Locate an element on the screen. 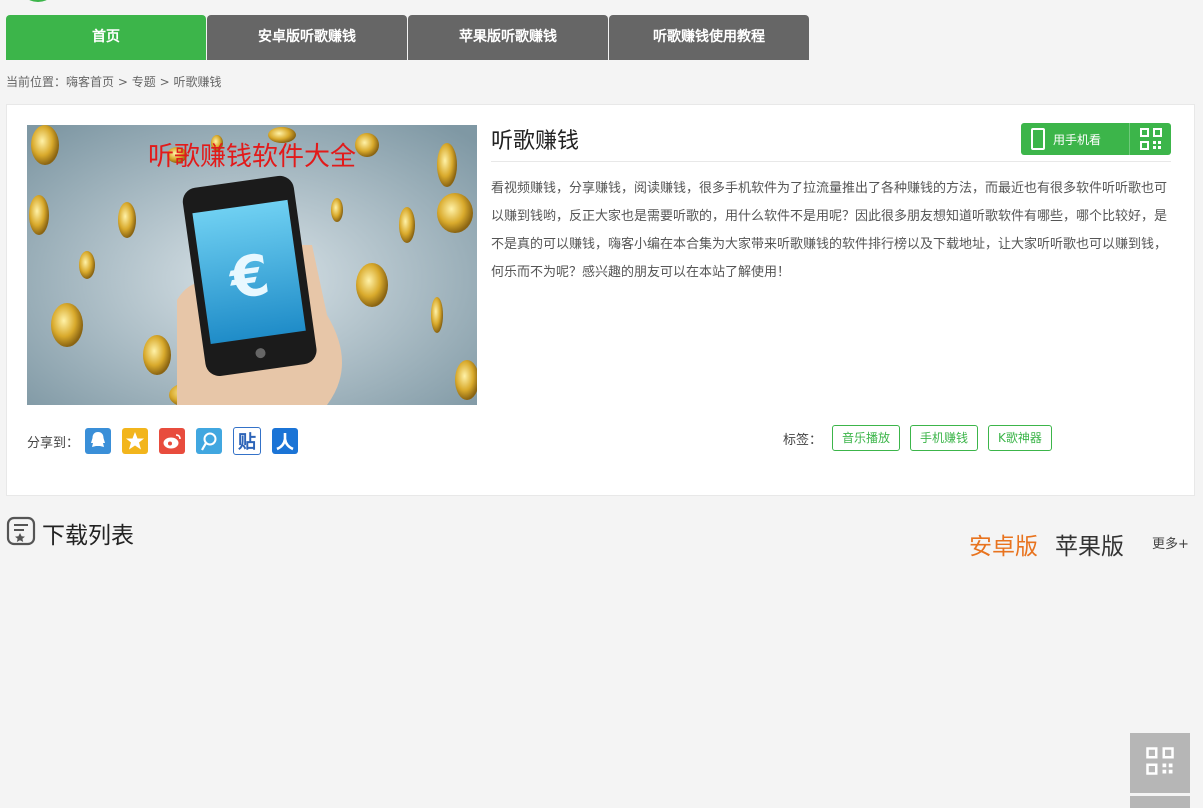 The image size is (1203, 808). more-link: 更多+ is located at coordinates (1170, 542).